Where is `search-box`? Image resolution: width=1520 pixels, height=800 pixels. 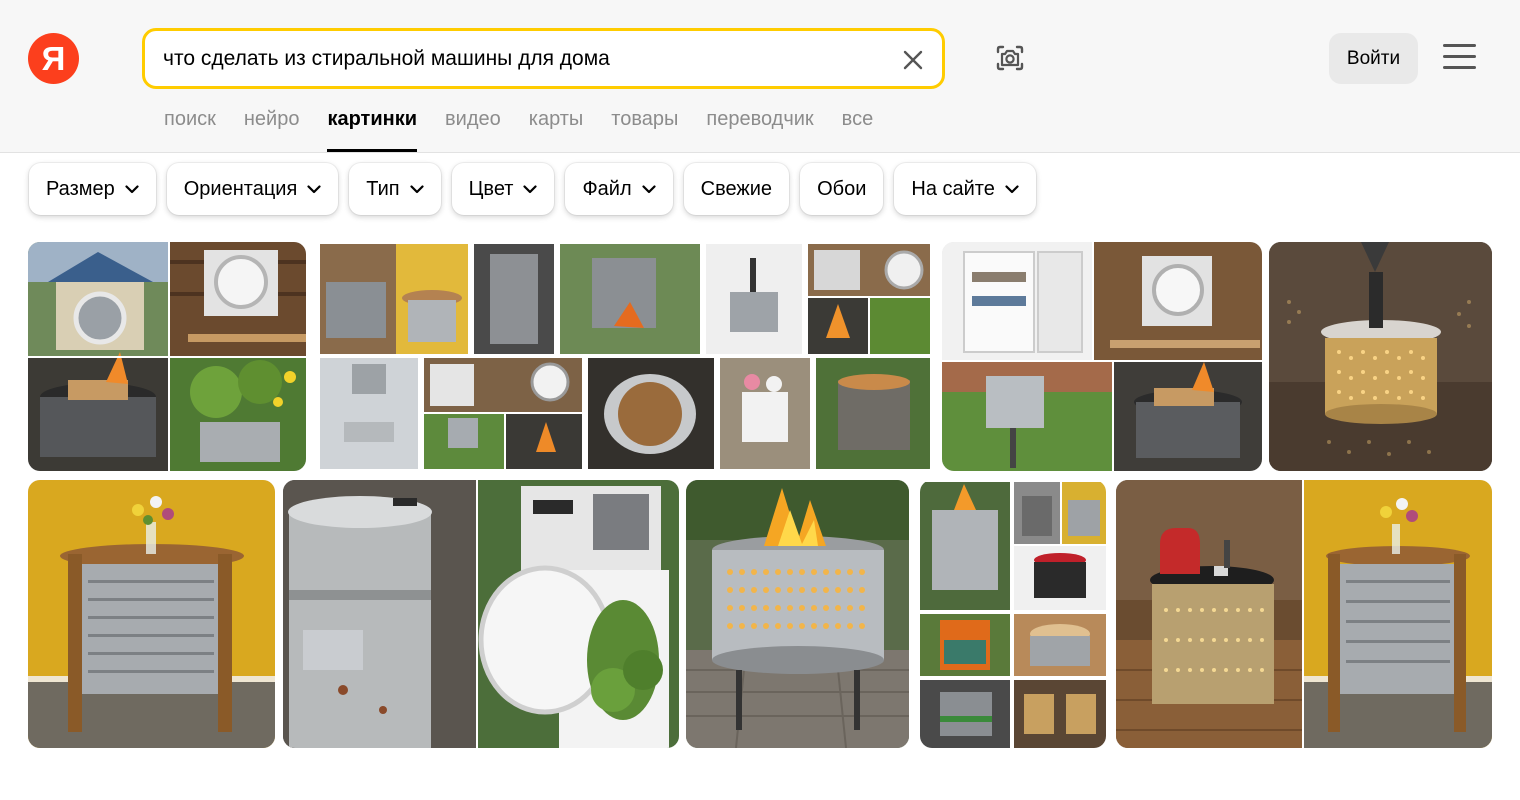
search-box is located at coordinates (543, 58).